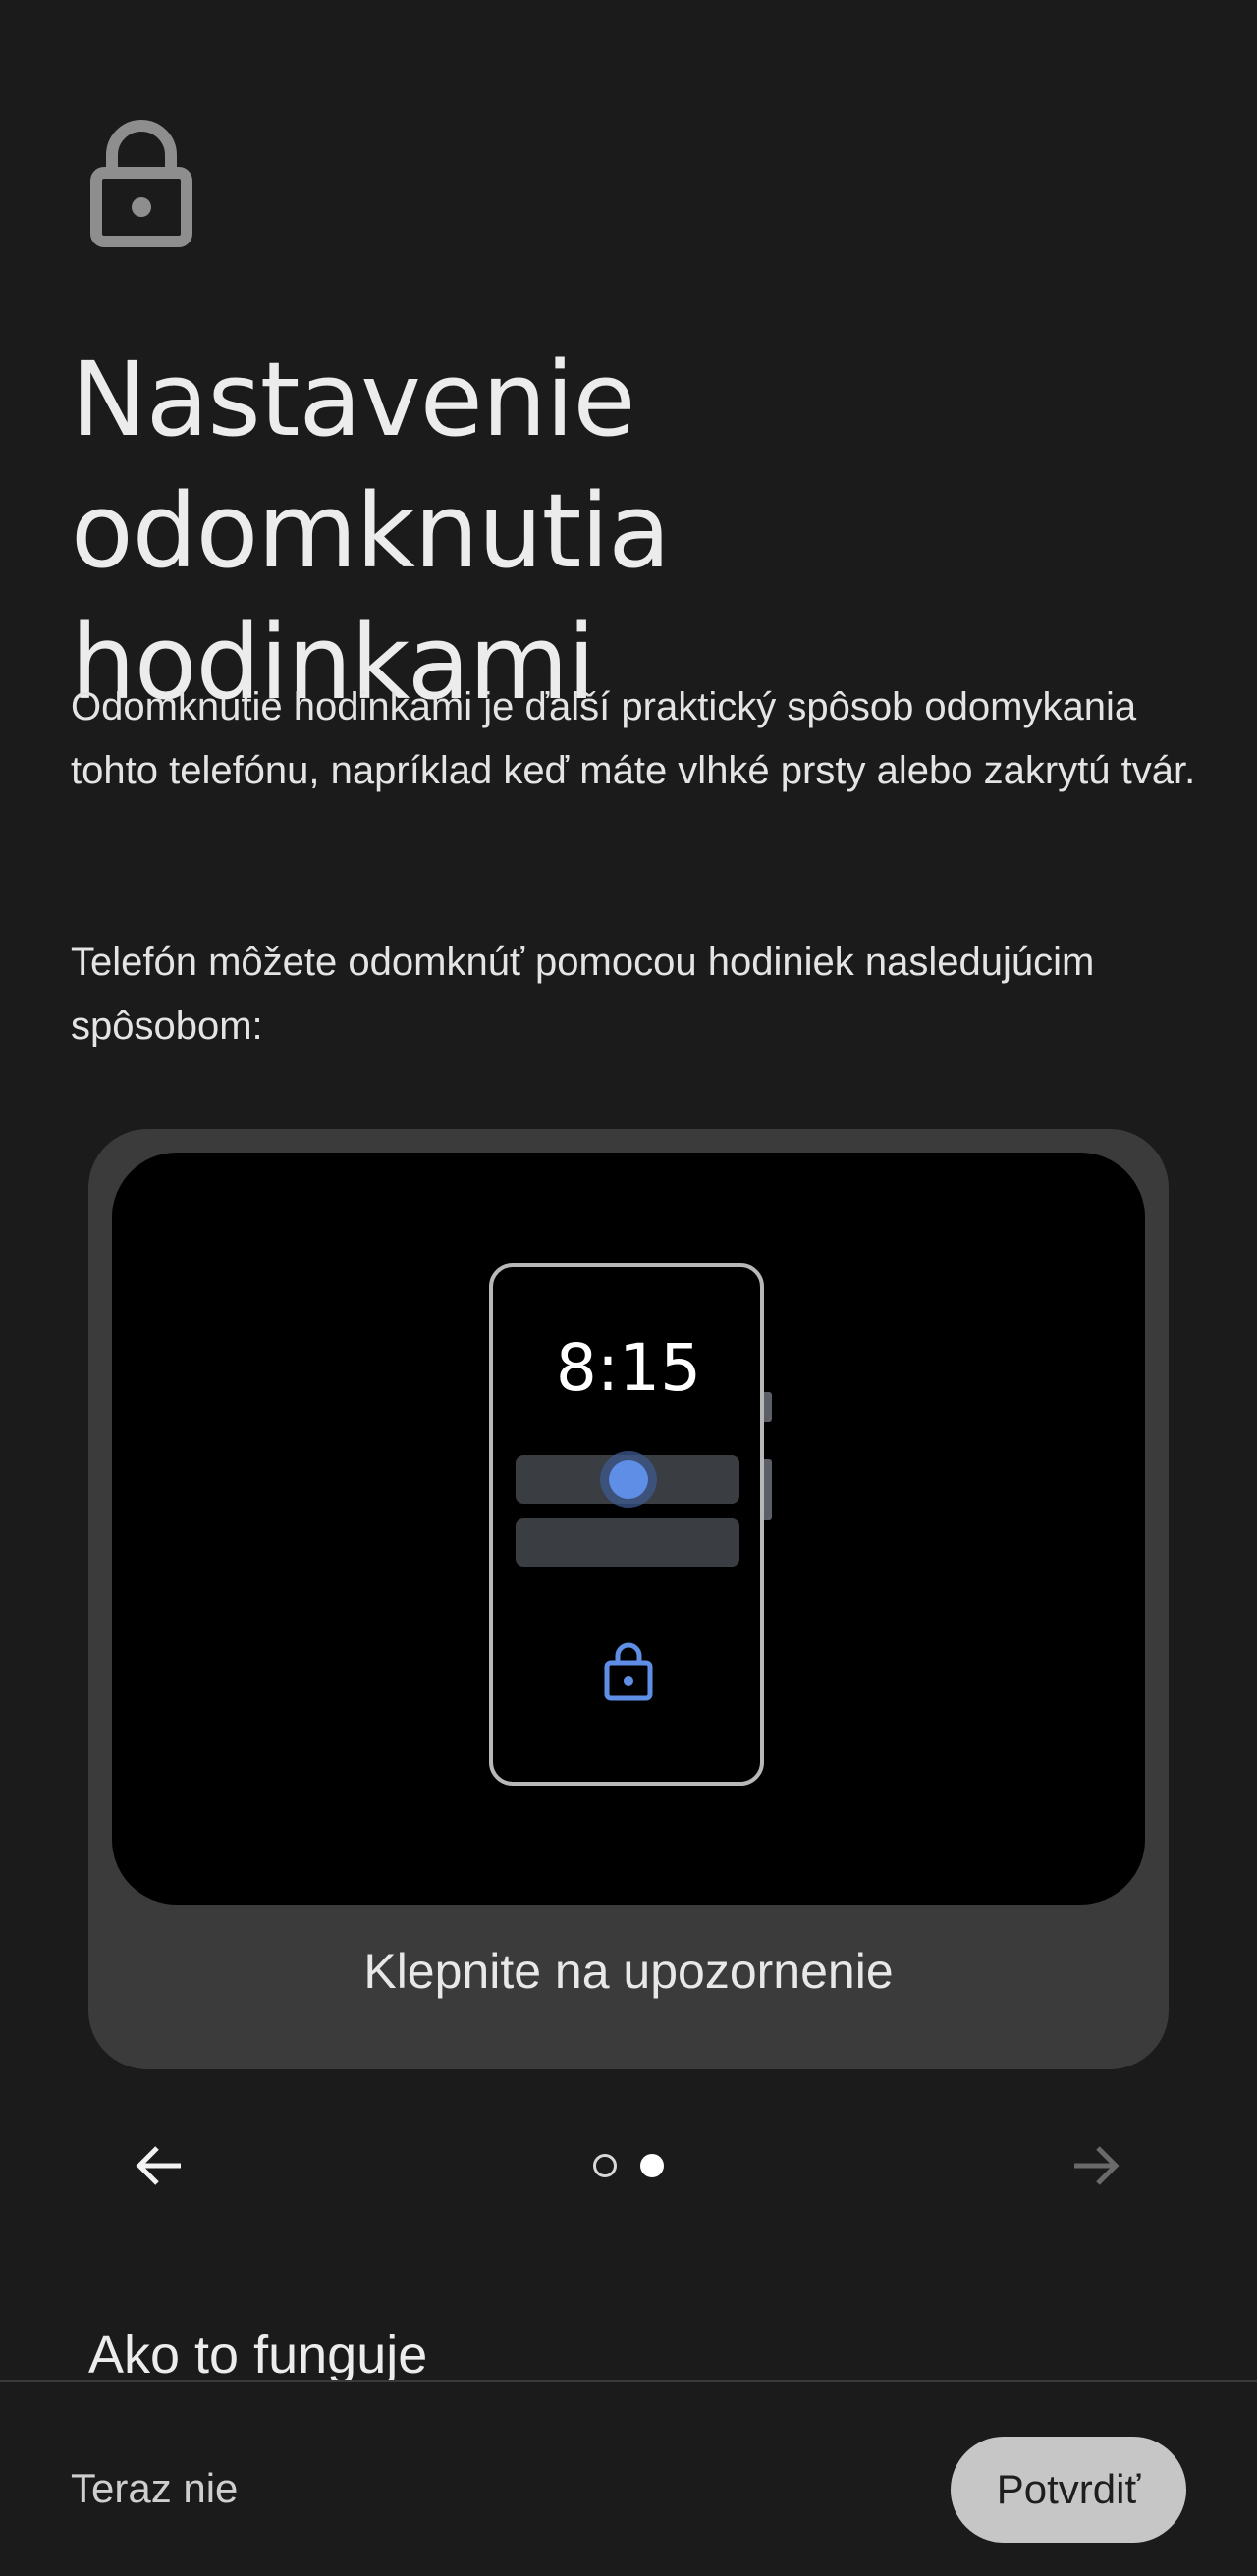  Describe the element at coordinates (1095, 2165) in the screenshot. I see `arrow-right-icon` at that location.